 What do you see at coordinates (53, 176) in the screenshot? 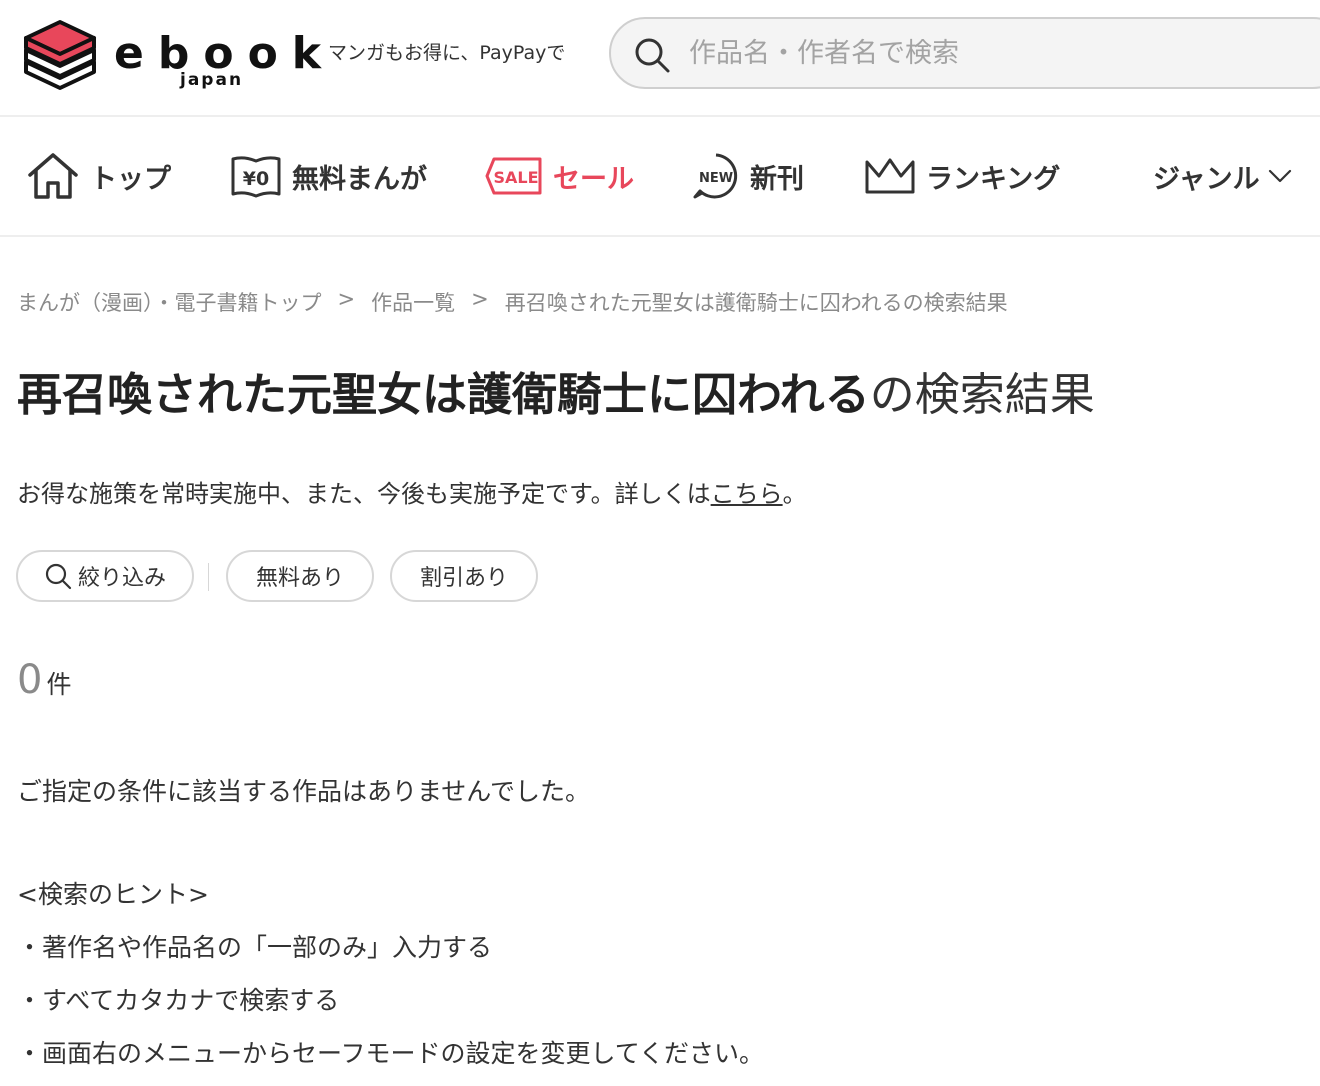
I see `home-icon` at bounding box center [53, 176].